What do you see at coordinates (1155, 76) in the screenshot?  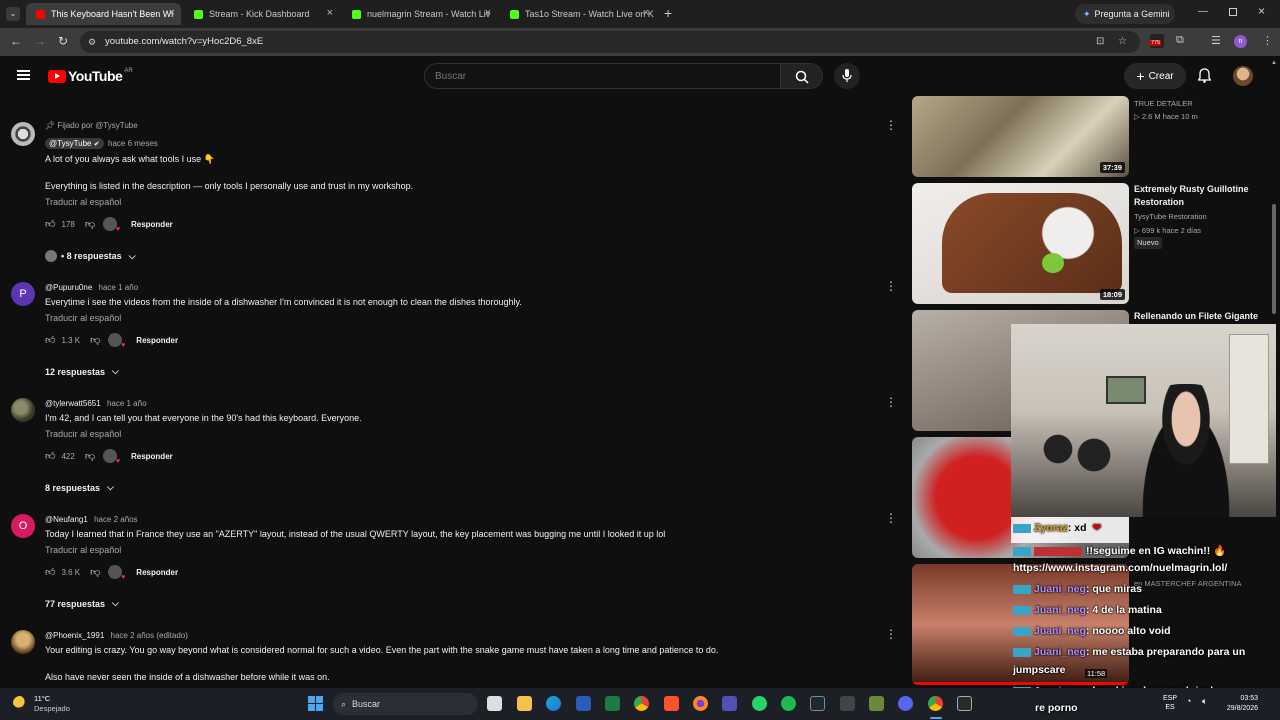 I see `create-button: + Crear` at bounding box center [1155, 76].